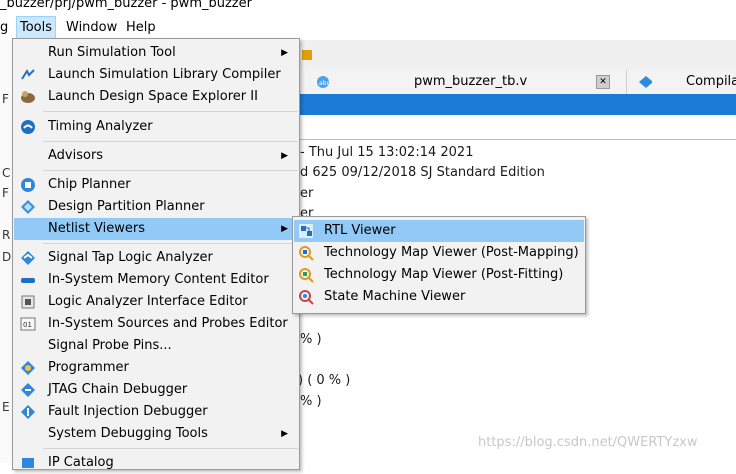  What do you see at coordinates (28, 390) in the screenshot?
I see `jtag-icon` at bounding box center [28, 390].